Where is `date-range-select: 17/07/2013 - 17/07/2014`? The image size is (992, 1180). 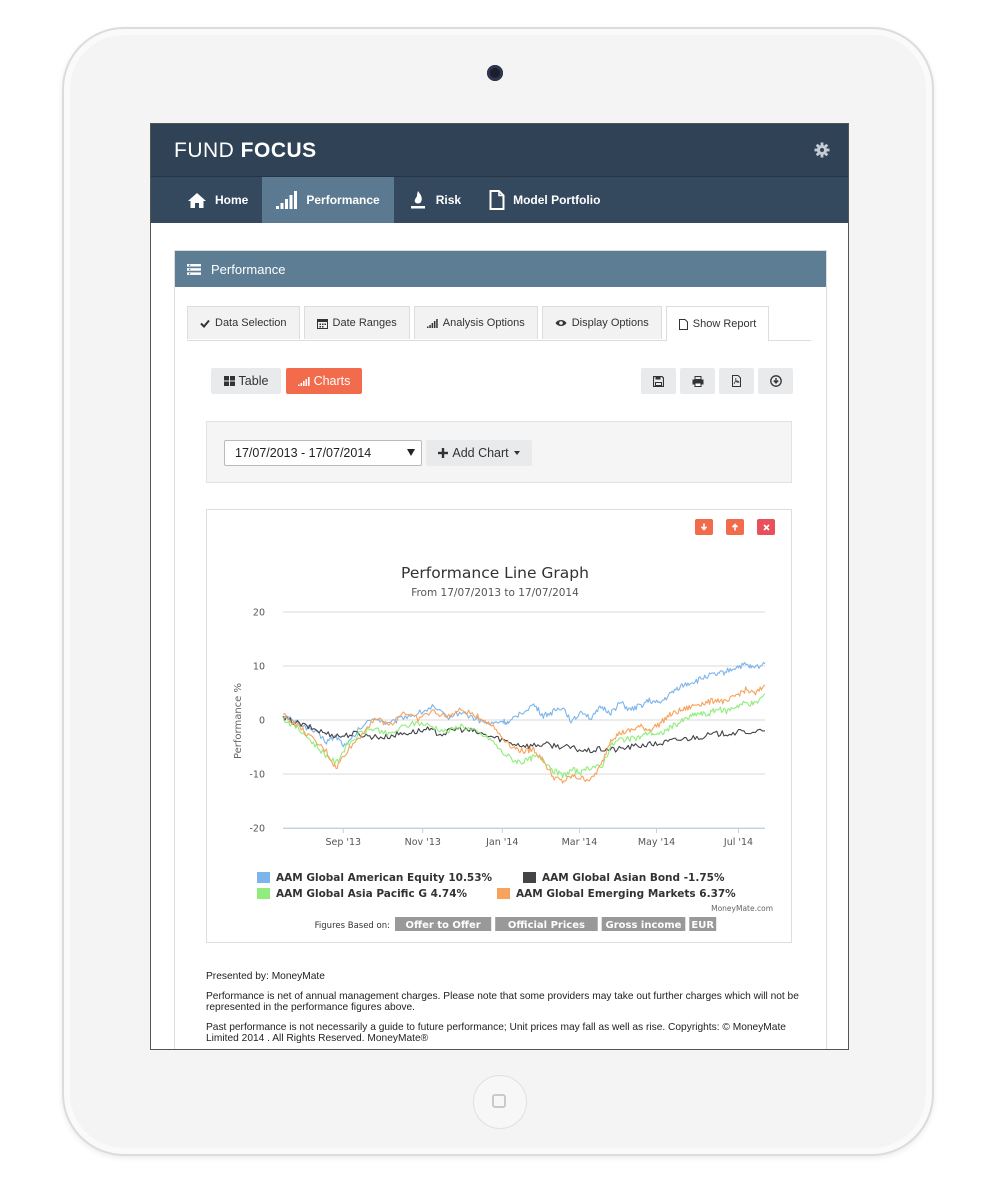
date-range-select: 17/07/2013 - 17/07/2014 is located at coordinates (323, 453).